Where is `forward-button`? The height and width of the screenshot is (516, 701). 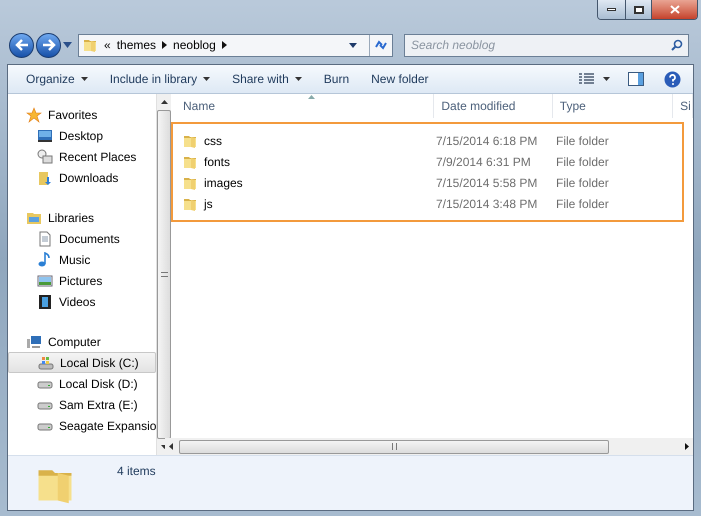
forward-button is located at coordinates (48, 45).